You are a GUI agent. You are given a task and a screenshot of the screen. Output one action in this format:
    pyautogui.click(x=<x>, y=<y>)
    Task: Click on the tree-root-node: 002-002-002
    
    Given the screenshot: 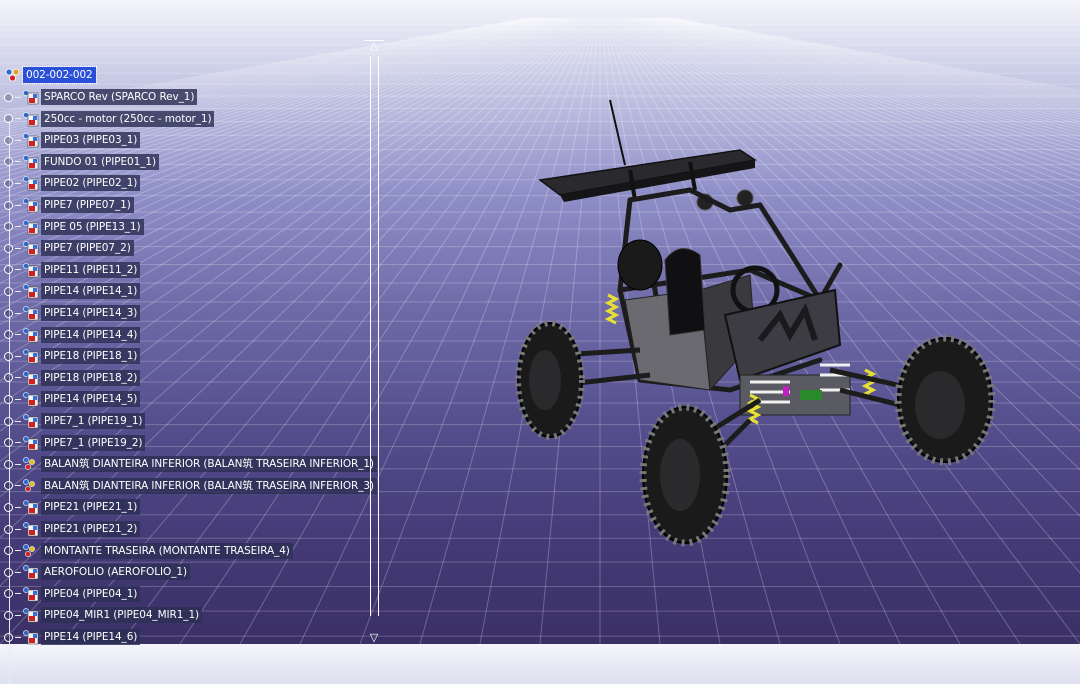 What is the action you would take?
    pyautogui.click(x=50, y=75)
    